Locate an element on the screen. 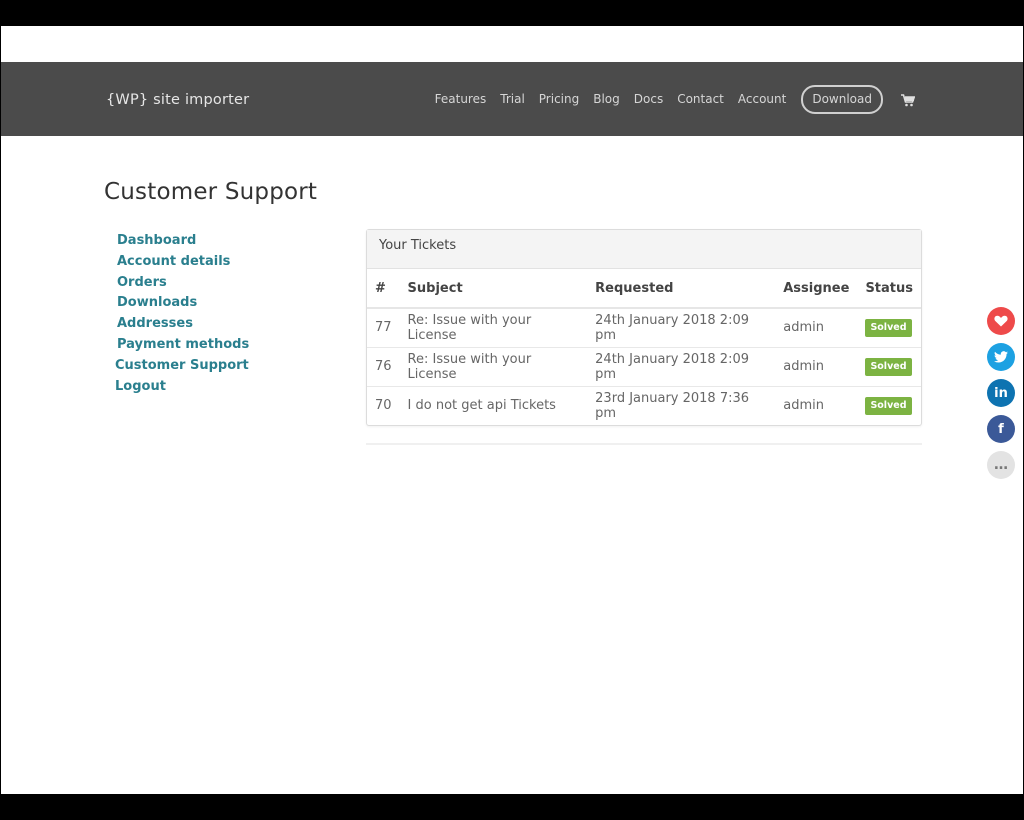  linkedin-icon: in is located at coordinates (1001, 393).